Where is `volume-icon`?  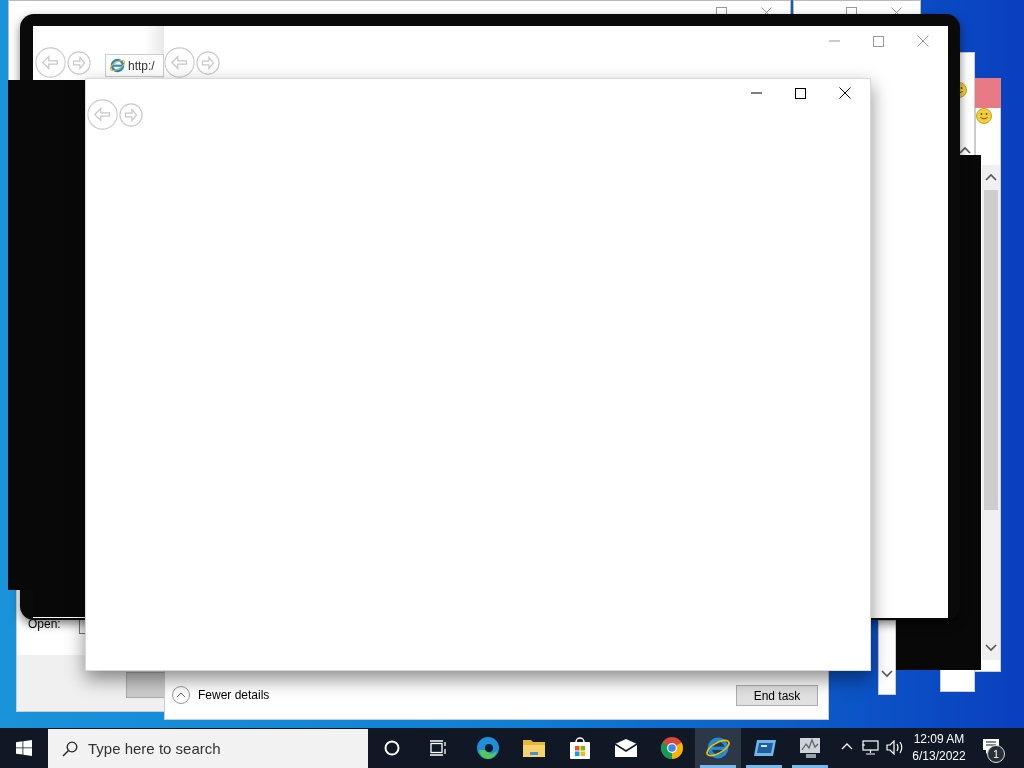
volume-icon is located at coordinates (895, 747).